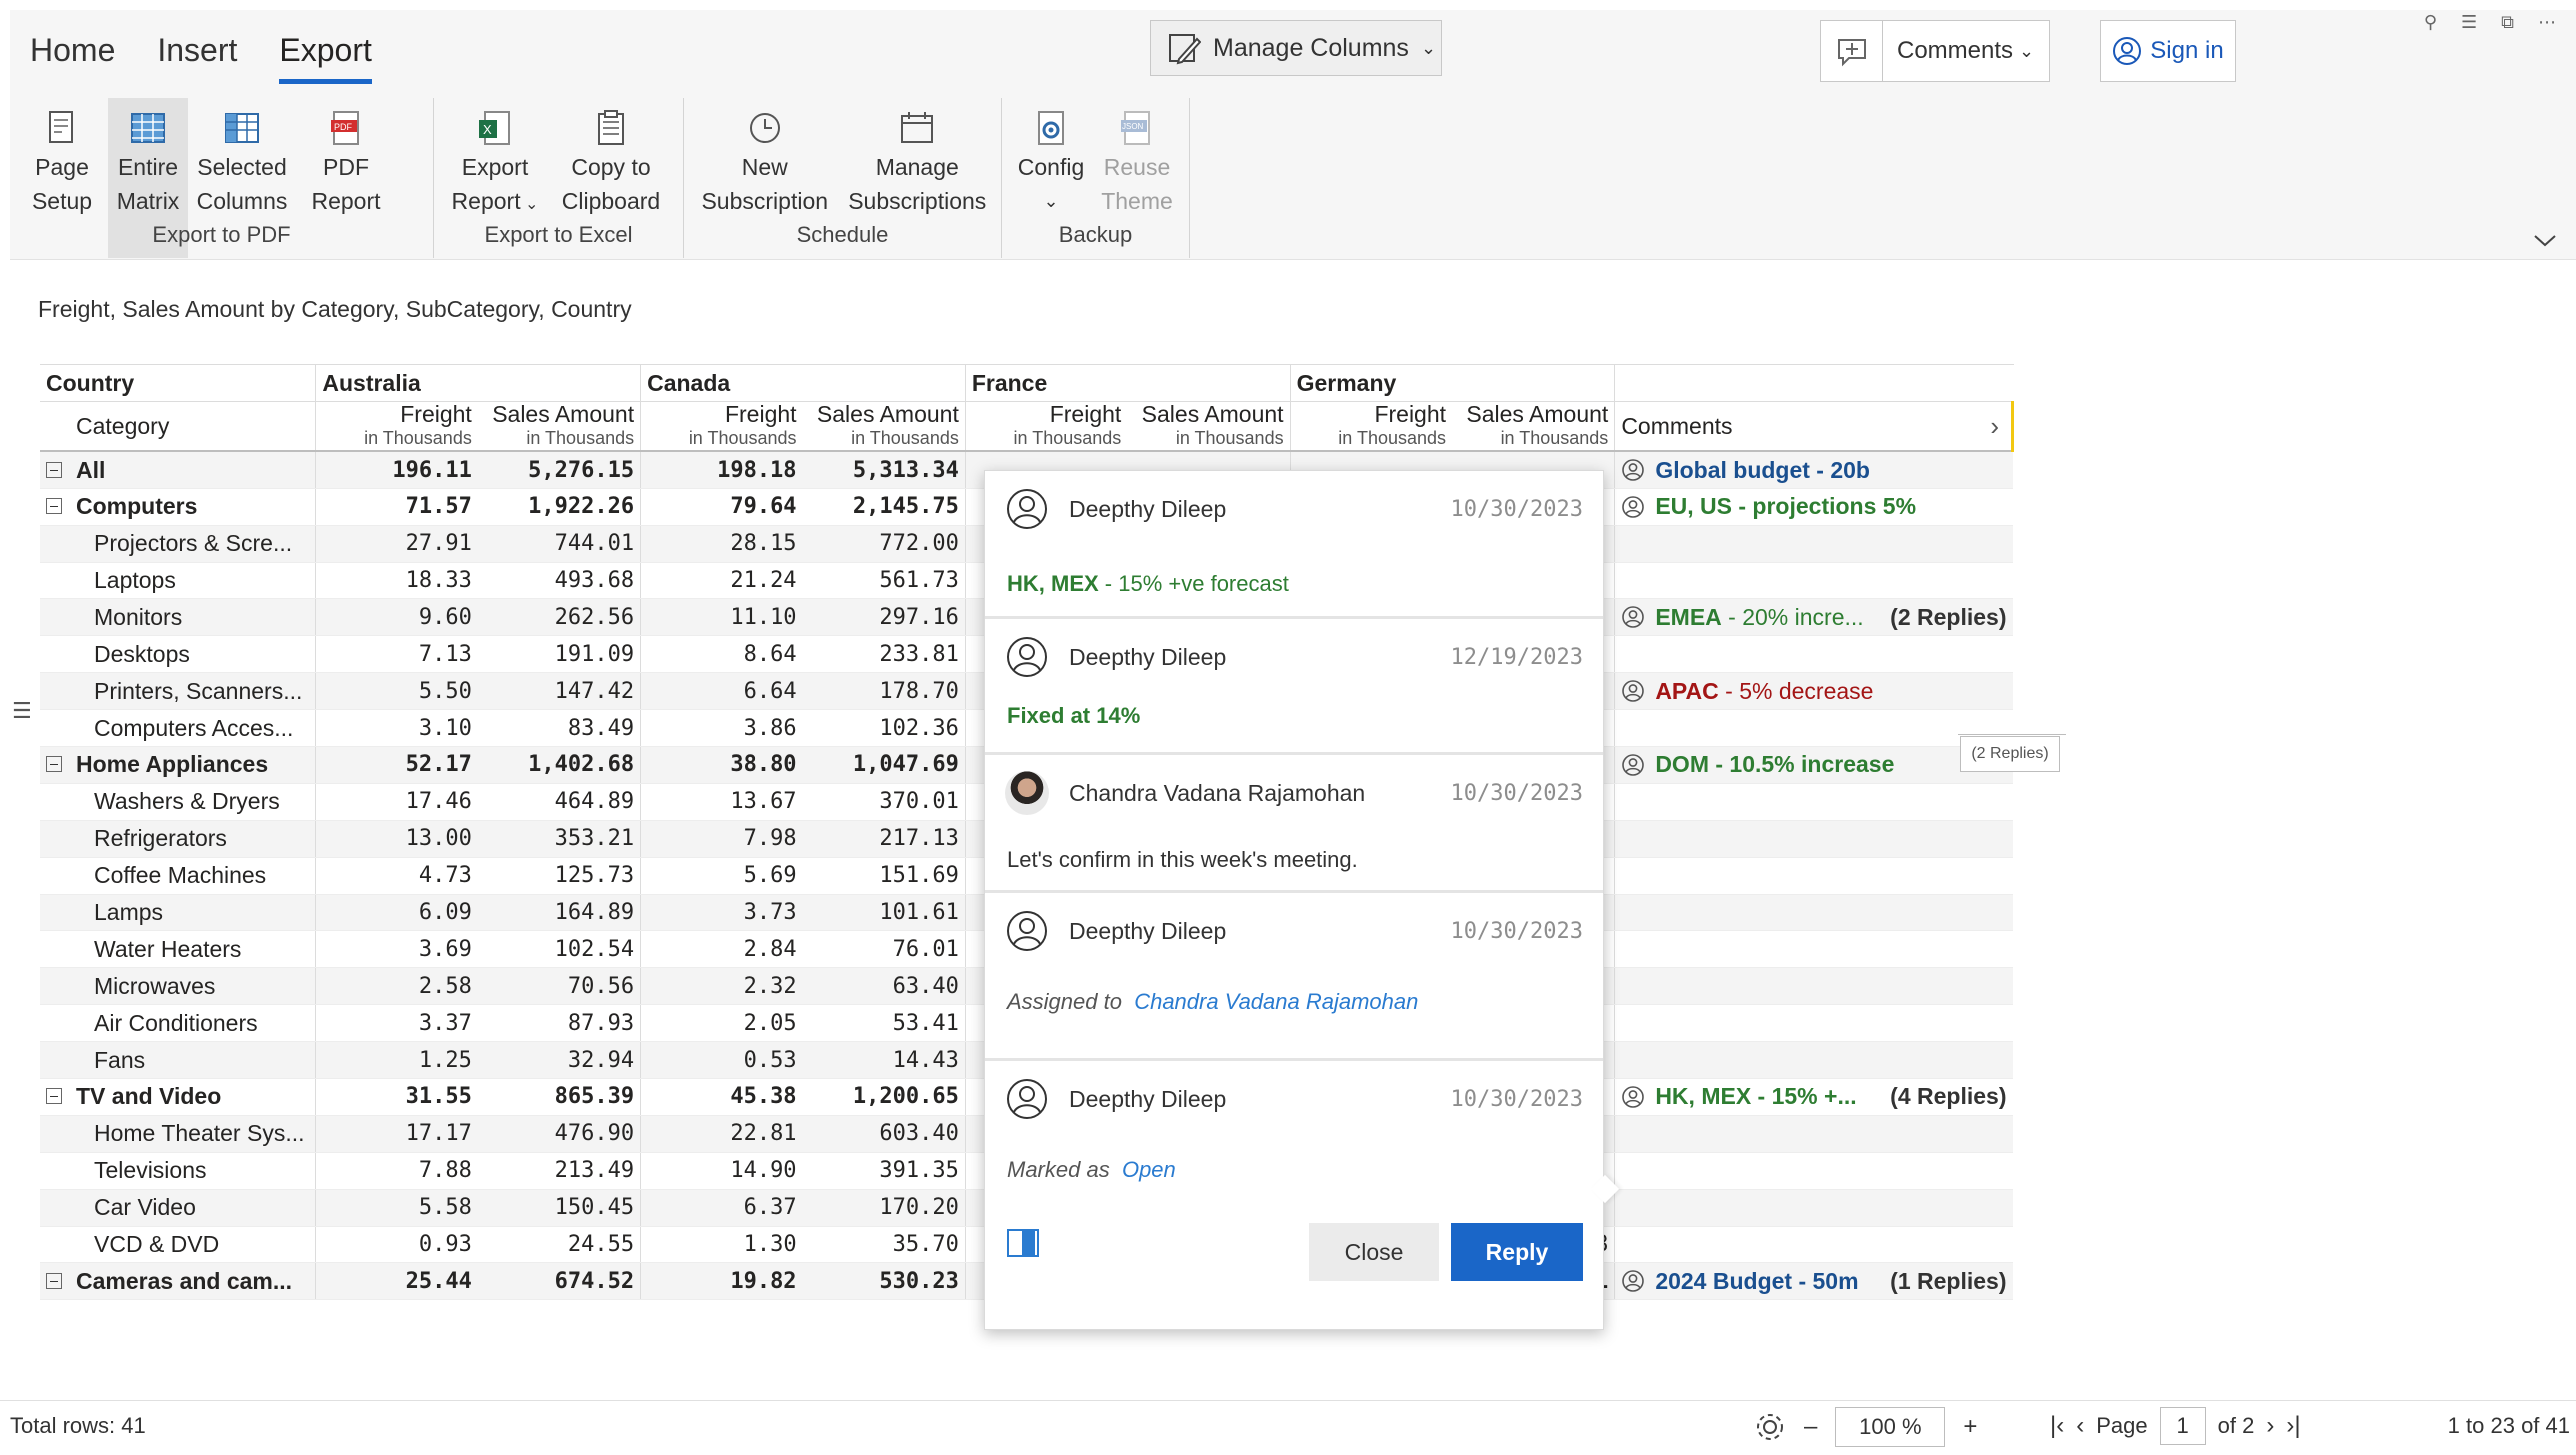  Describe the element at coordinates (2469, 22) in the screenshot. I see `filter-icon: ☰` at that location.